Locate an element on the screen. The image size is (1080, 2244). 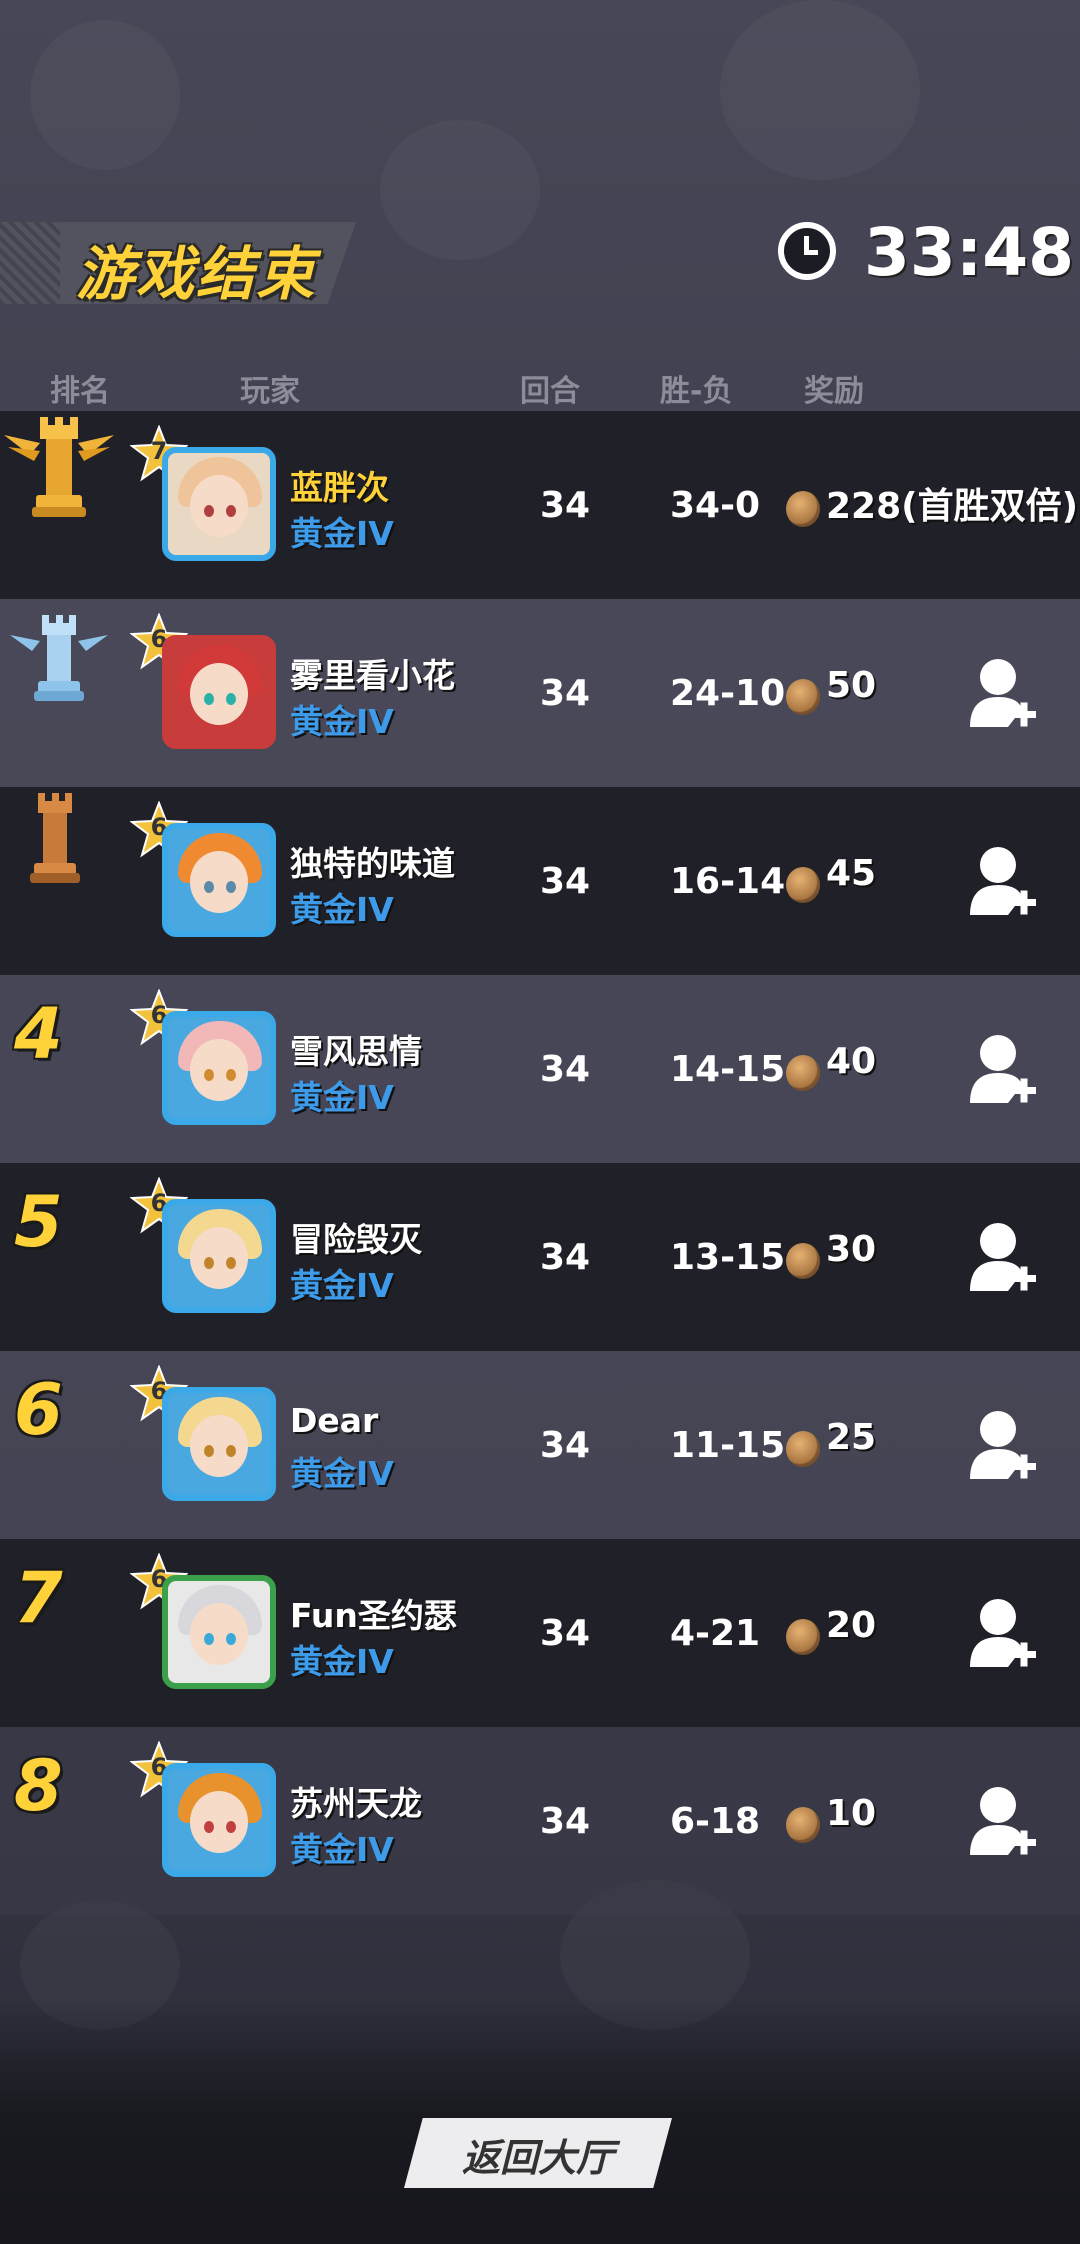
player-row: 6 雾里看小花 黄金IV 34 24-10 50 is located at coordinates (540, 693).